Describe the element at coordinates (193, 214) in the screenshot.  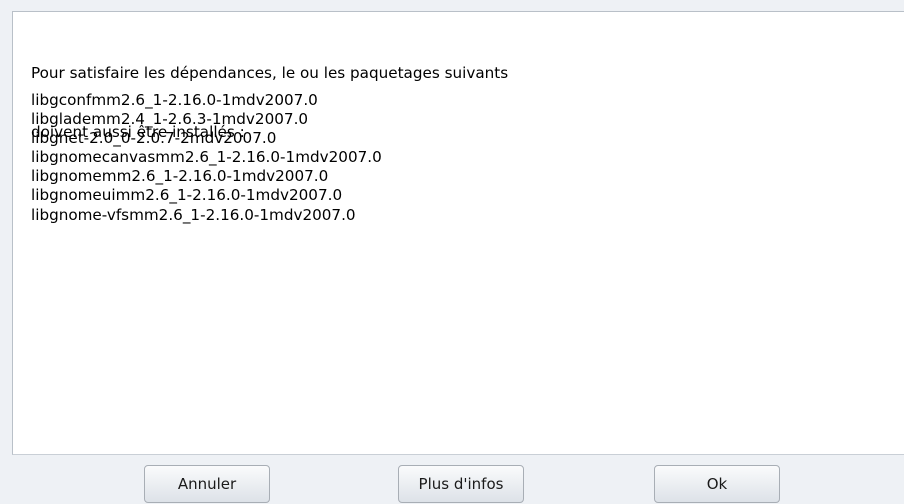
I see `package-item: libgnome-vfsmm2.6_1-2.16.0-1mdv2007.0` at that location.